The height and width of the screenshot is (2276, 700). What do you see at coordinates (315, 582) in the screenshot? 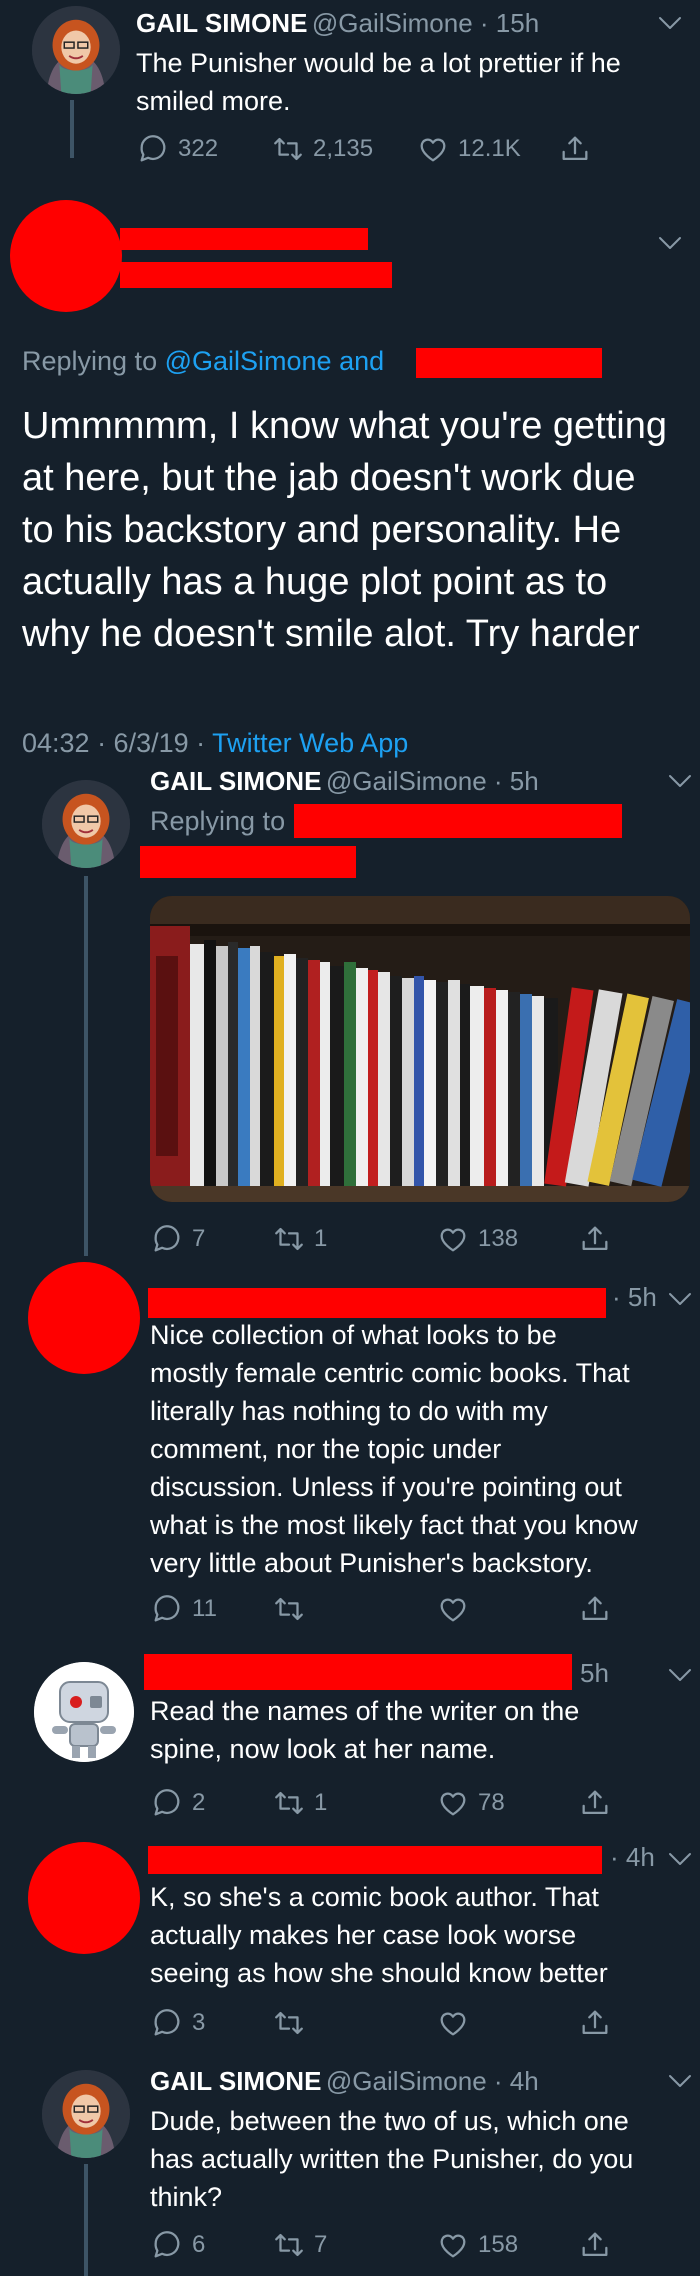
I see `tweet-text-line: actually has a huge plot point as to` at bounding box center [315, 582].